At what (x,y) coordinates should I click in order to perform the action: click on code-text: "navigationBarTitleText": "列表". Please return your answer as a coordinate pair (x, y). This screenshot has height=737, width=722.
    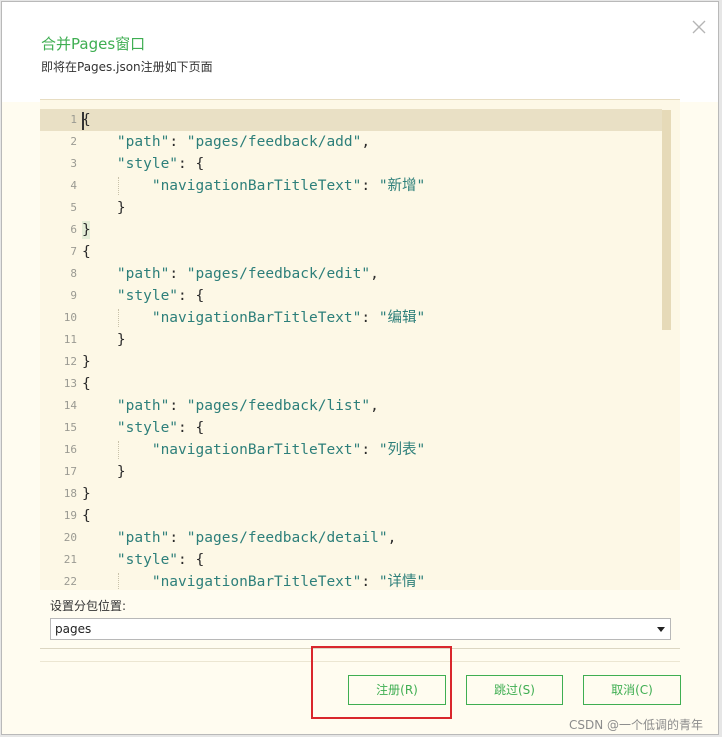
    Looking at the image, I should click on (288, 450).